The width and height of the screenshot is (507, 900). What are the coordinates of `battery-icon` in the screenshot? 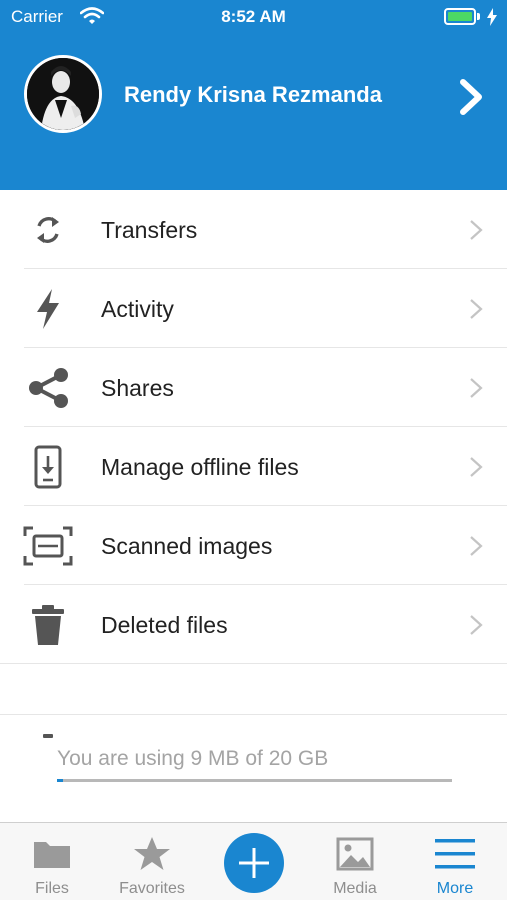 It's located at (460, 16).